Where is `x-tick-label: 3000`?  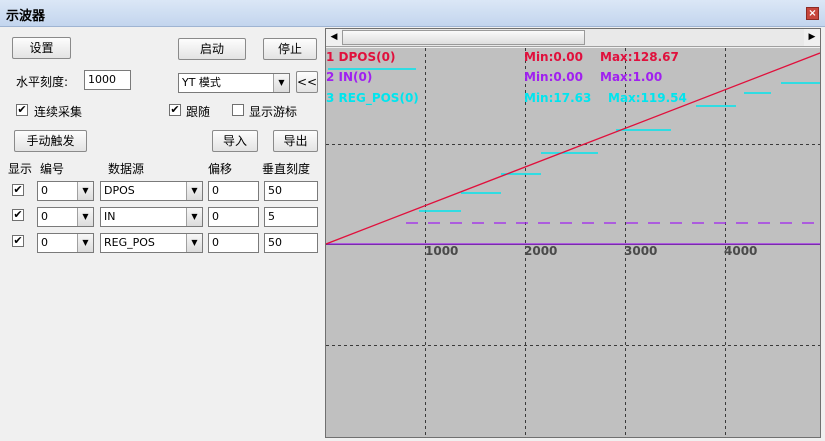 x-tick-label: 3000 is located at coordinates (641, 251).